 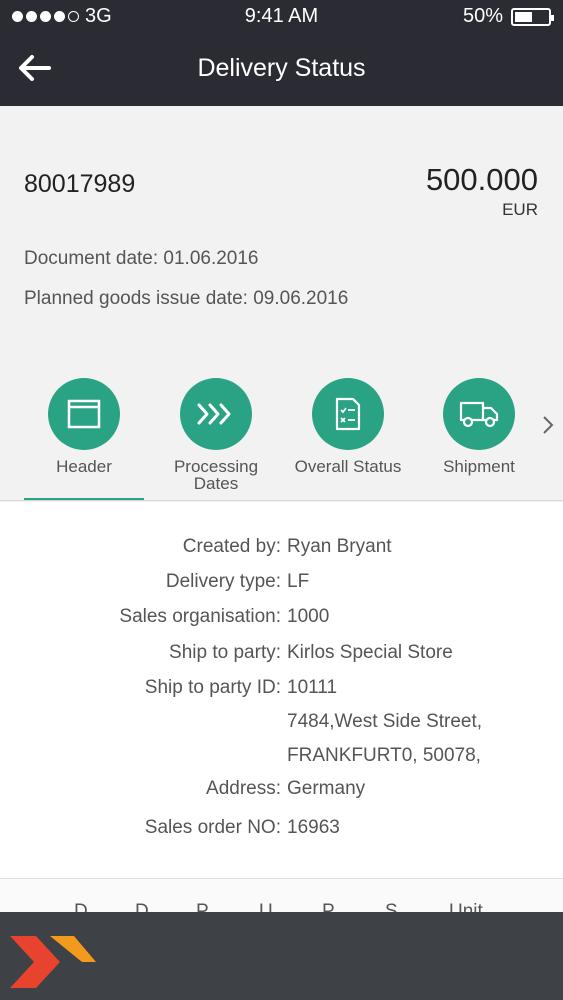 I want to click on detail-value: 10111, so click(x=312, y=687).